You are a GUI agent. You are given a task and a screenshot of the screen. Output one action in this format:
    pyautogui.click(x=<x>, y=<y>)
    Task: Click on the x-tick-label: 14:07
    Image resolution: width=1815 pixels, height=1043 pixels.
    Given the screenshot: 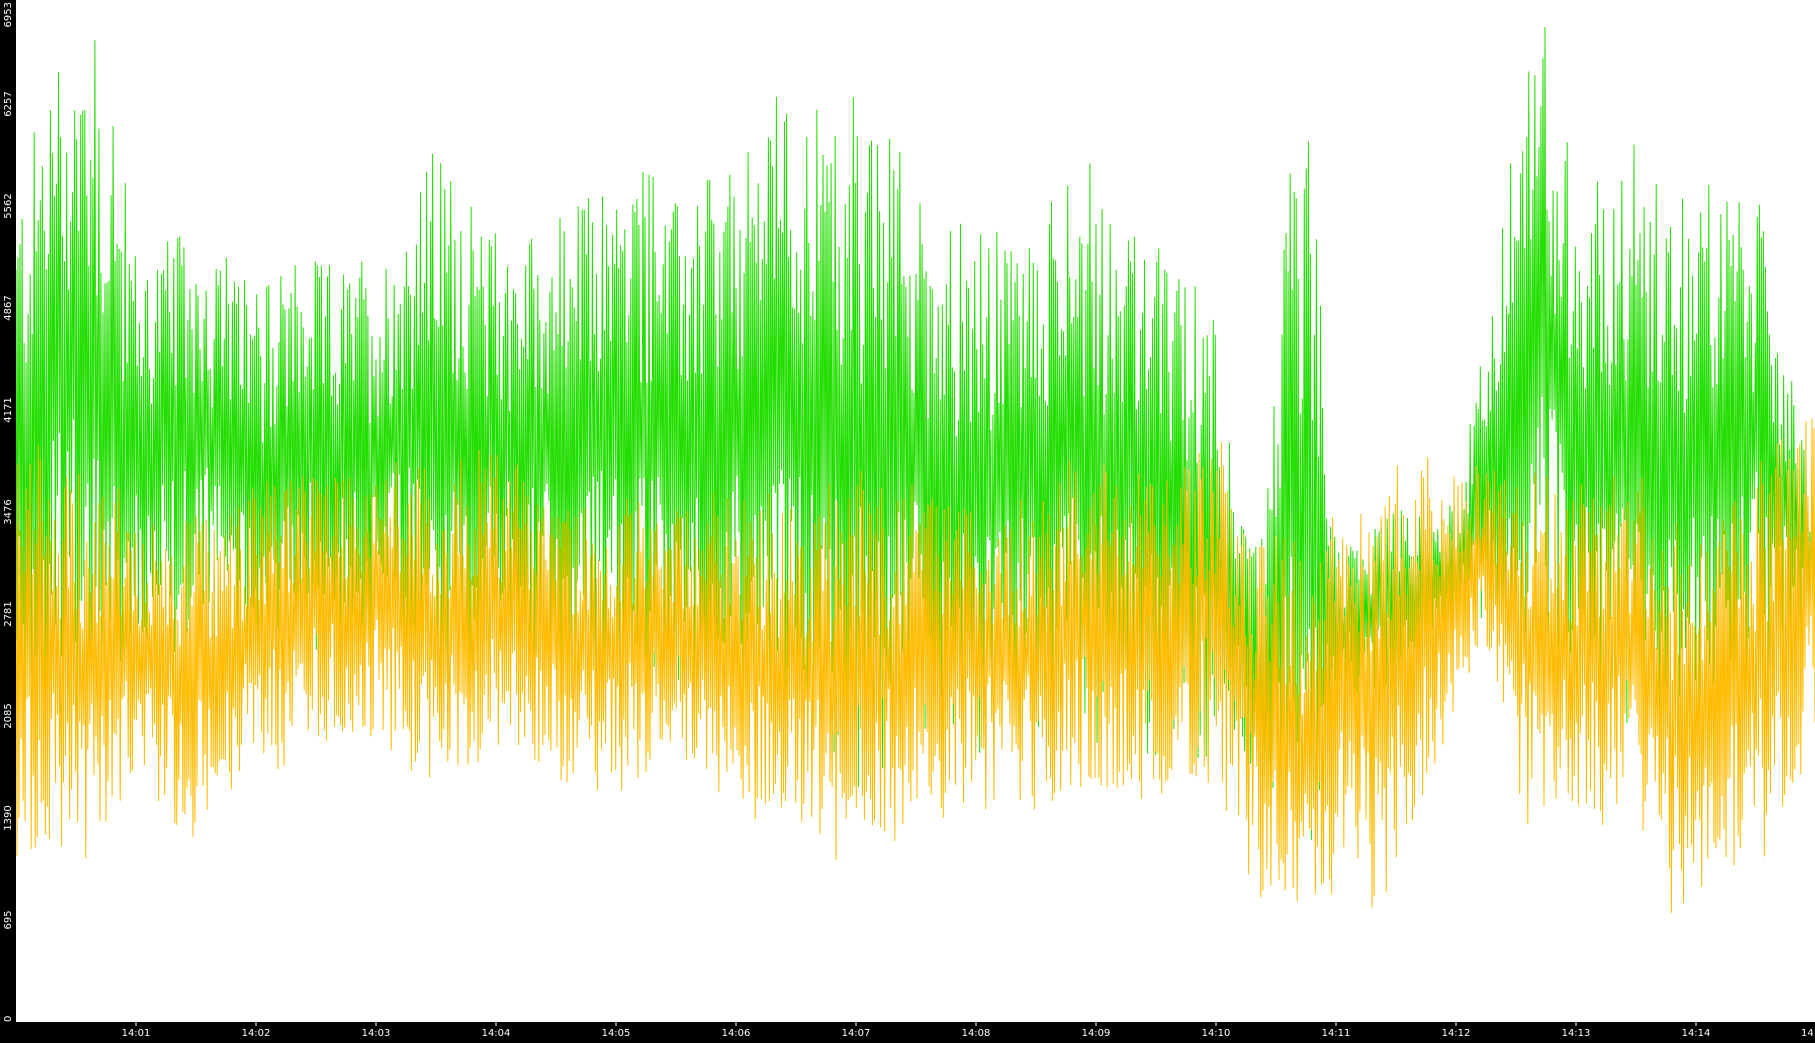 What is the action you would take?
    pyautogui.click(x=856, y=1033)
    